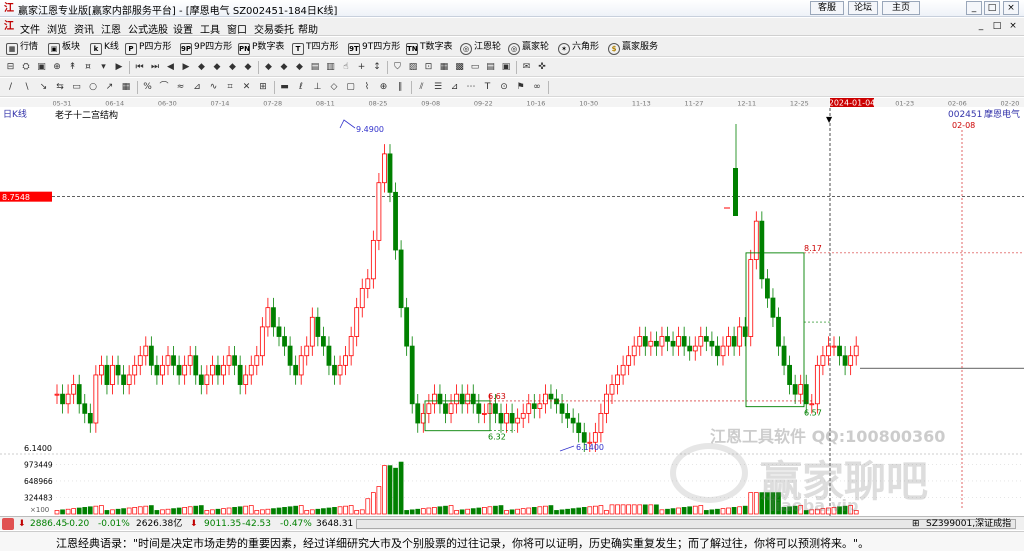 Image resolution: width=1024 pixels, height=551 pixels. What do you see at coordinates (284, 87) in the screenshot?
I see `toolbar3-tool-icon: ▬` at bounding box center [284, 87].